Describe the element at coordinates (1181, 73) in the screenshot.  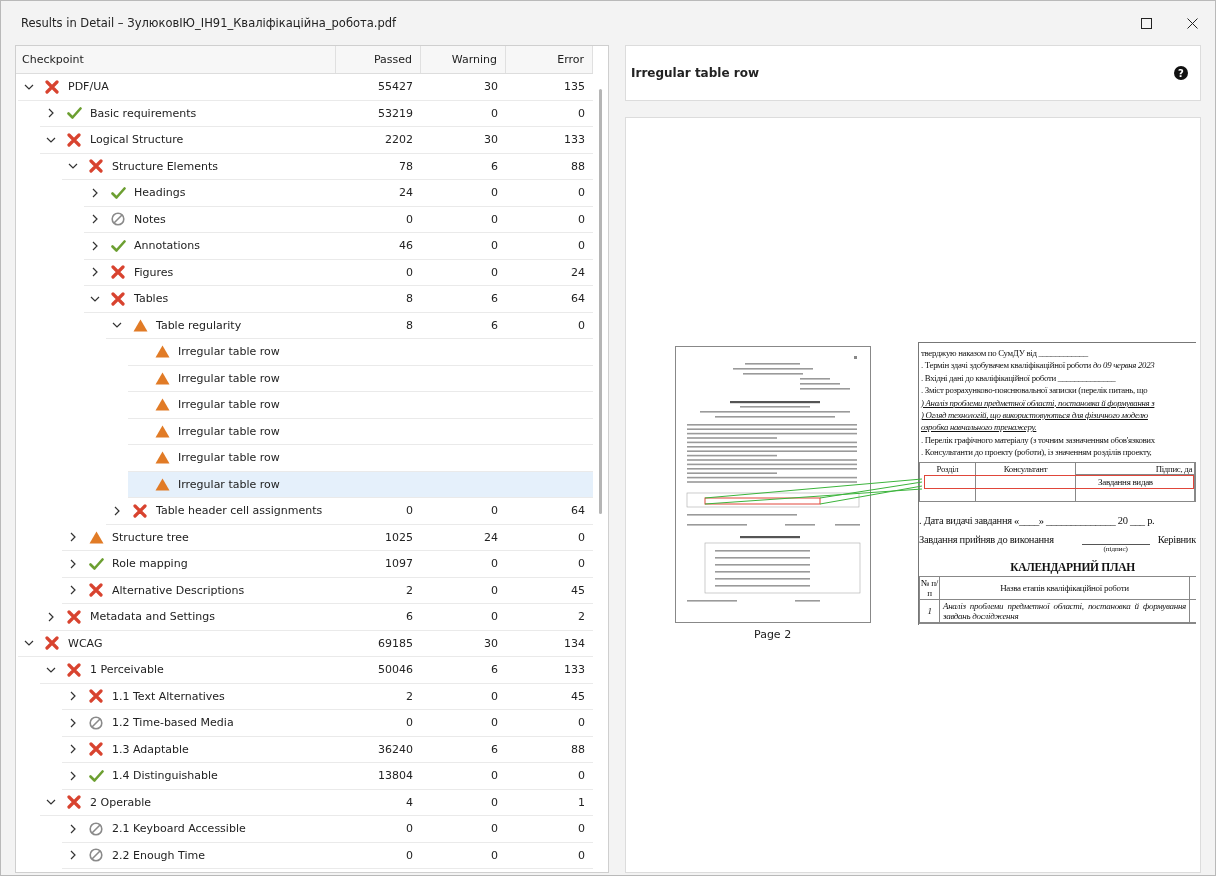
I see `help-icon: ?` at that location.